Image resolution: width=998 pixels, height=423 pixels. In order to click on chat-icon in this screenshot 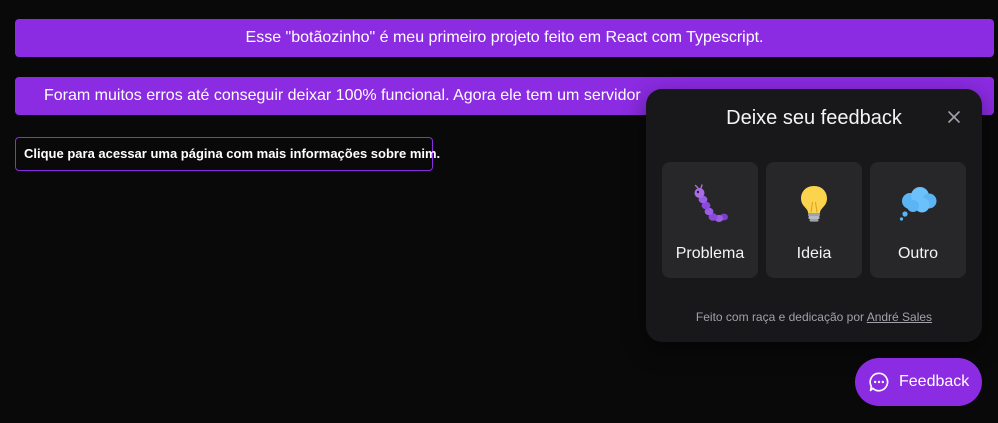, I will do `click(879, 382)`.